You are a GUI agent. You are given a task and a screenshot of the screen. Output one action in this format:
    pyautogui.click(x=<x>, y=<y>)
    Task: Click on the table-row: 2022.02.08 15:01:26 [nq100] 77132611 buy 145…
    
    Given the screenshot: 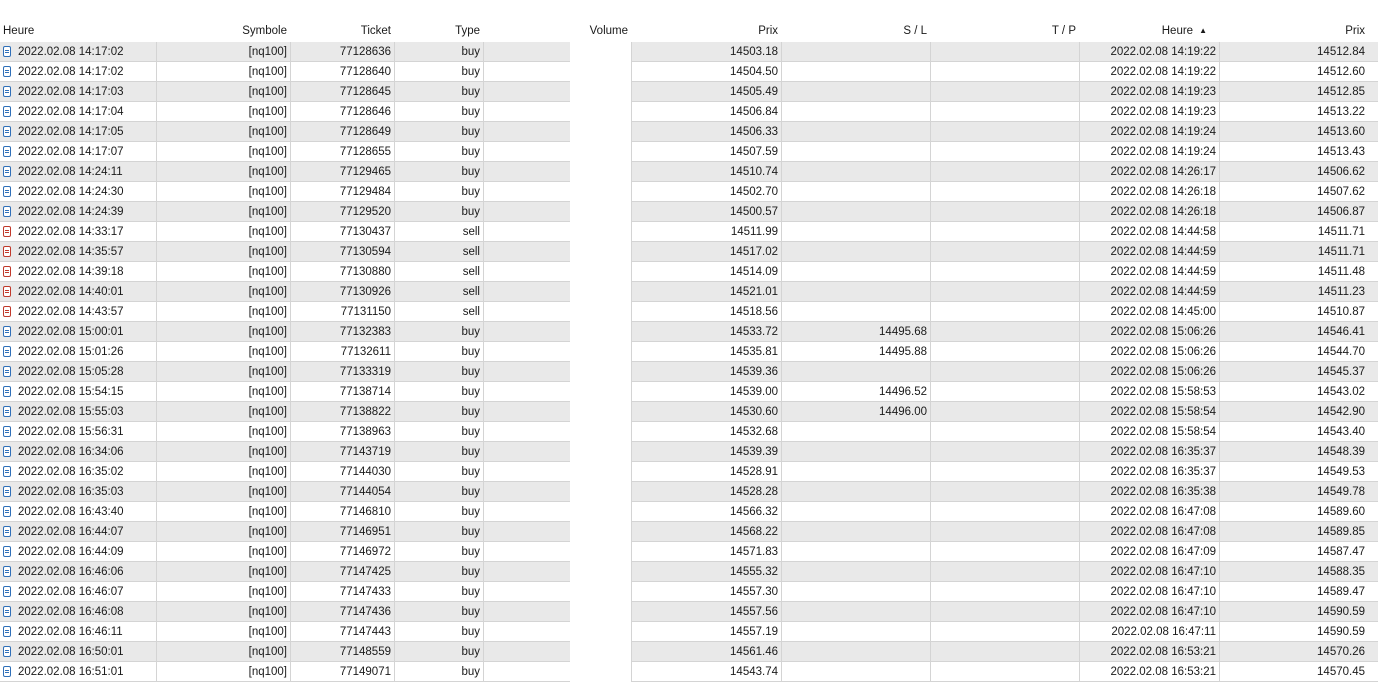 What is the action you would take?
    pyautogui.click(x=690, y=352)
    